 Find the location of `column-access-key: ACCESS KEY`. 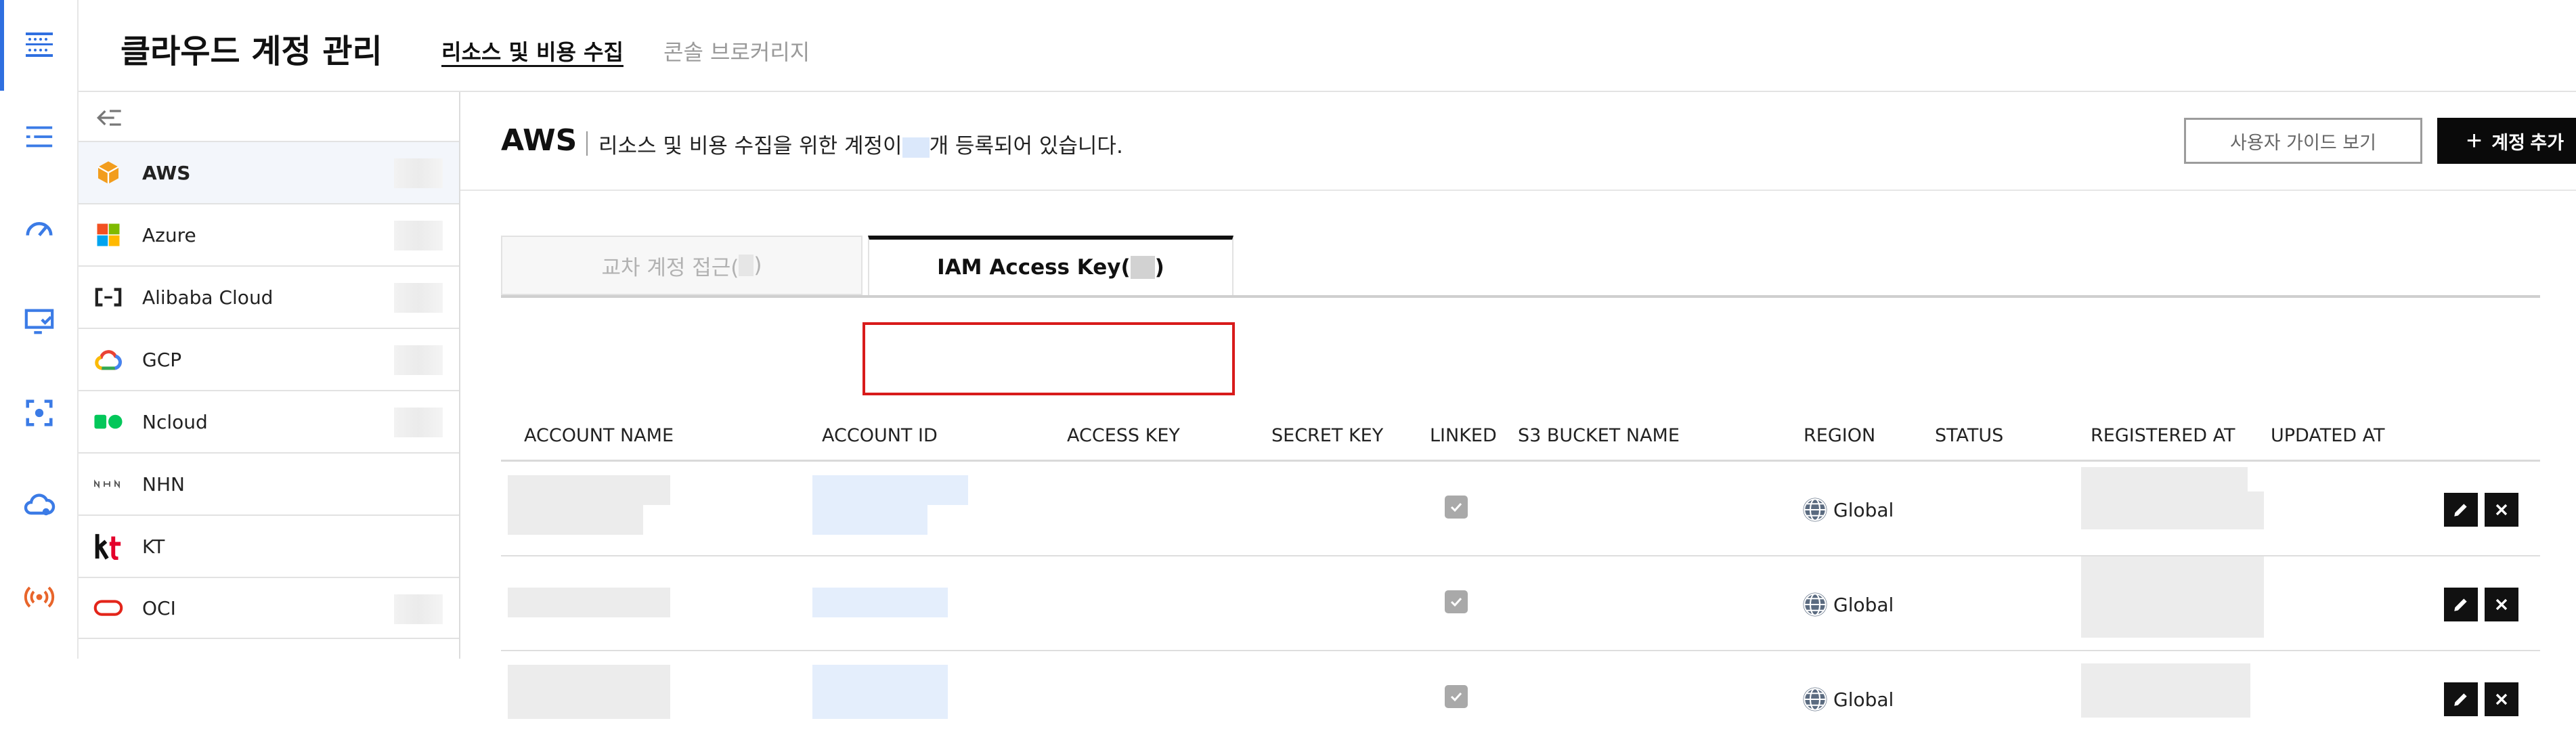

column-access-key: ACCESS KEY is located at coordinates (1123, 435).